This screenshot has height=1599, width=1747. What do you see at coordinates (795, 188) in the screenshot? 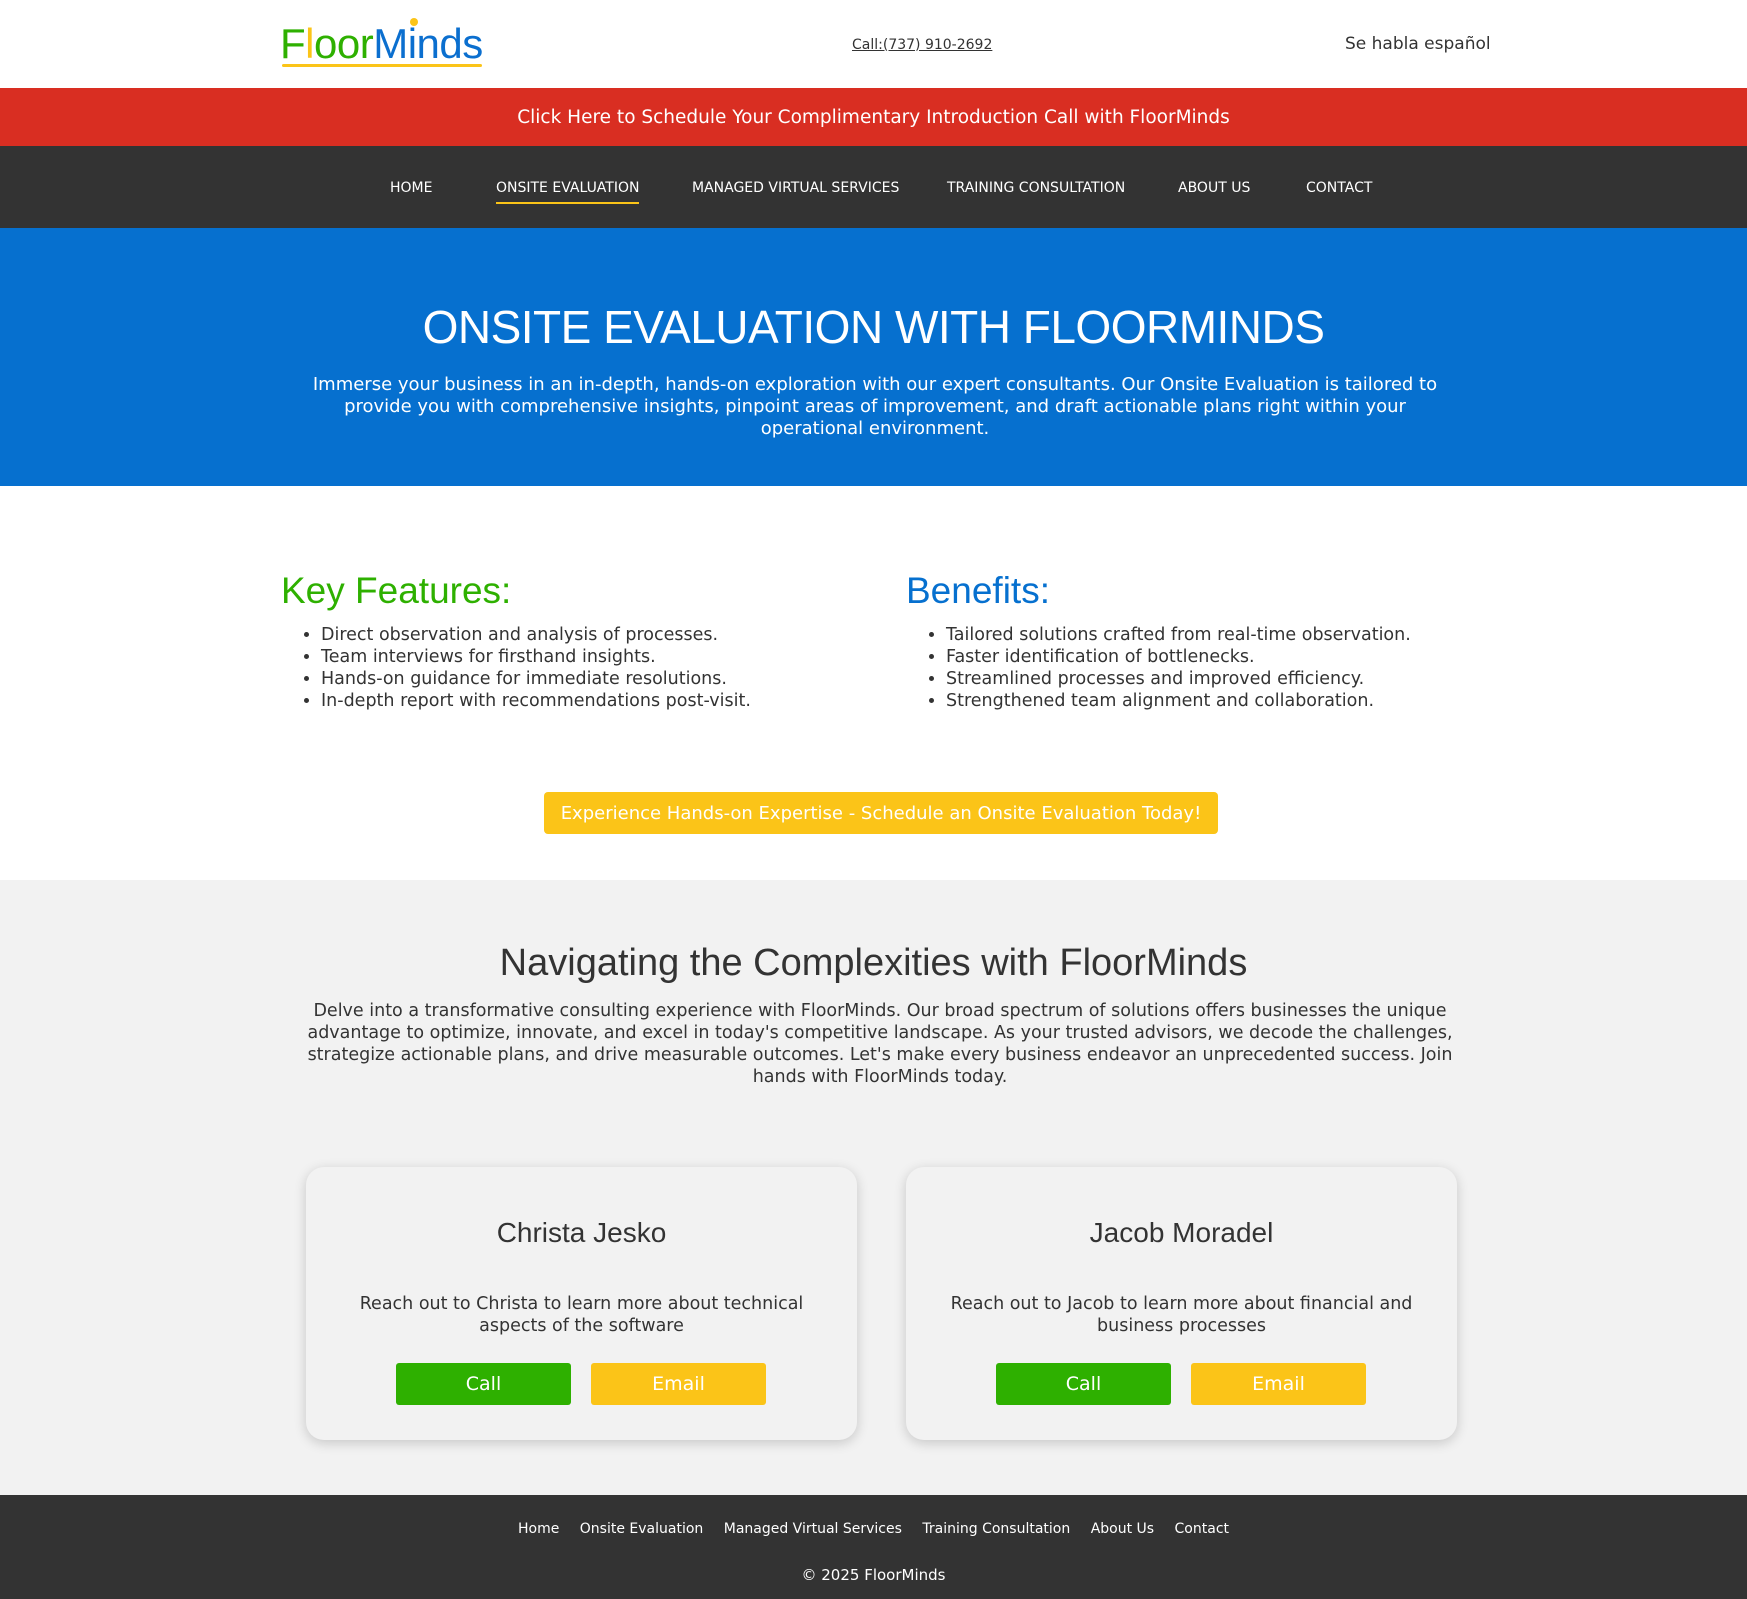
I see `nav-item-managed-virtual-services: MANAGED VIRTUAL SERVICES` at bounding box center [795, 188].